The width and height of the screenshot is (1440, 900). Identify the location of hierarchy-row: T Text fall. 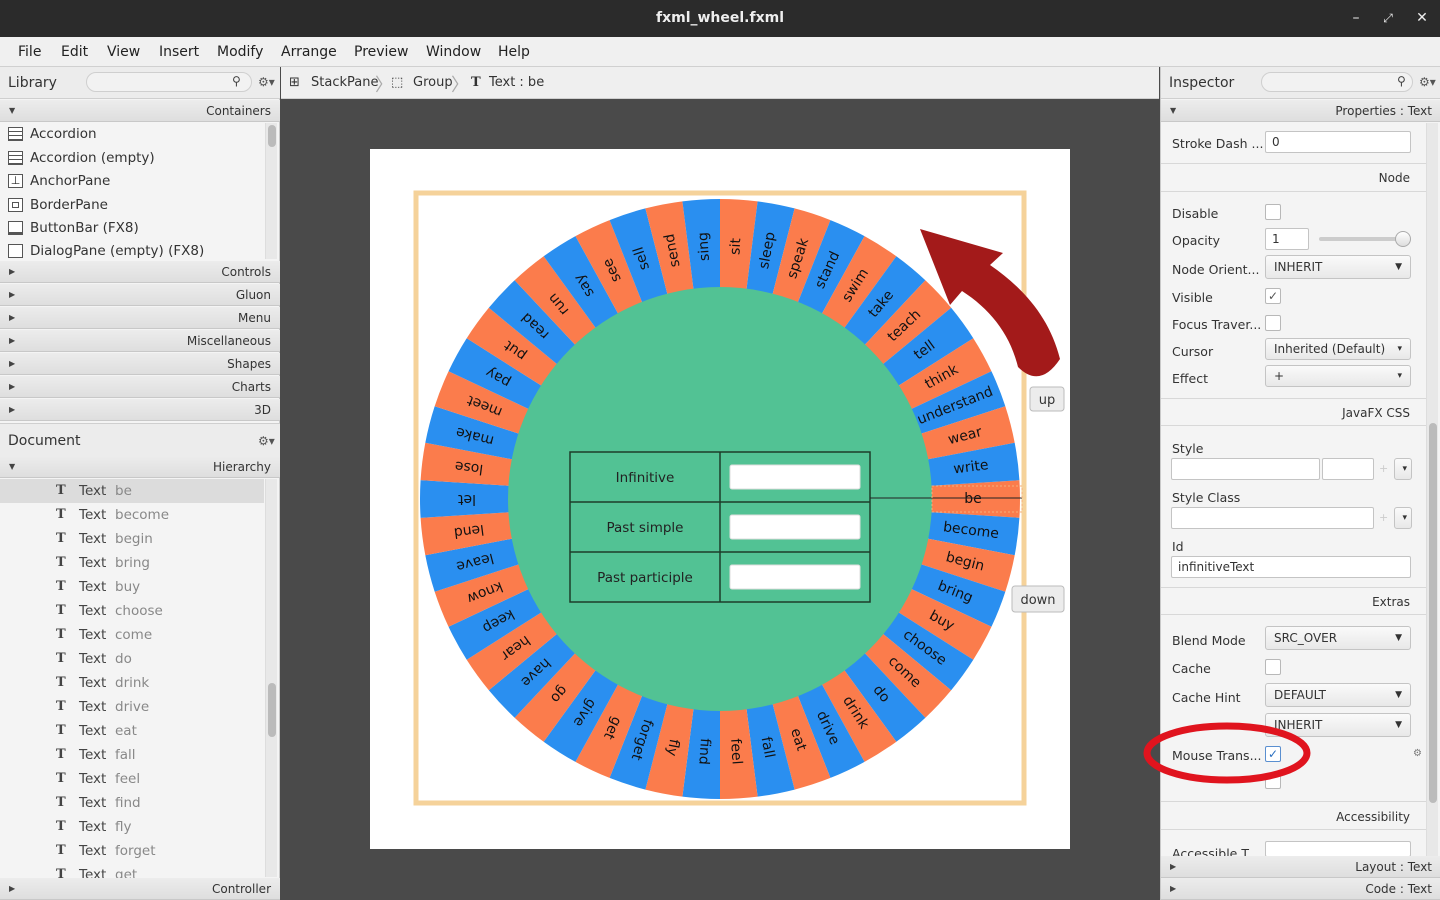
(132, 755).